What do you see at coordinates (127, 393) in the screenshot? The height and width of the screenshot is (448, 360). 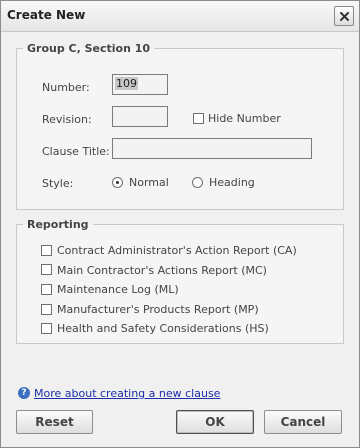 I see `more-about-link: More about creating a new clause` at bounding box center [127, 393].